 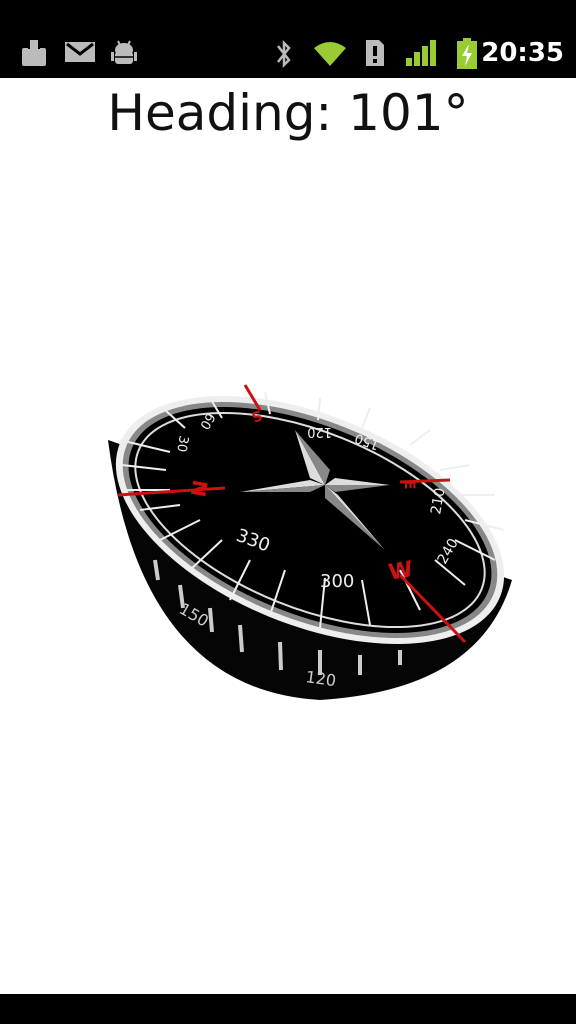 What do you see at coordinates (124, 53) in the screenshot?
I see `android-debug-icon` at bounding box center [124, 53].